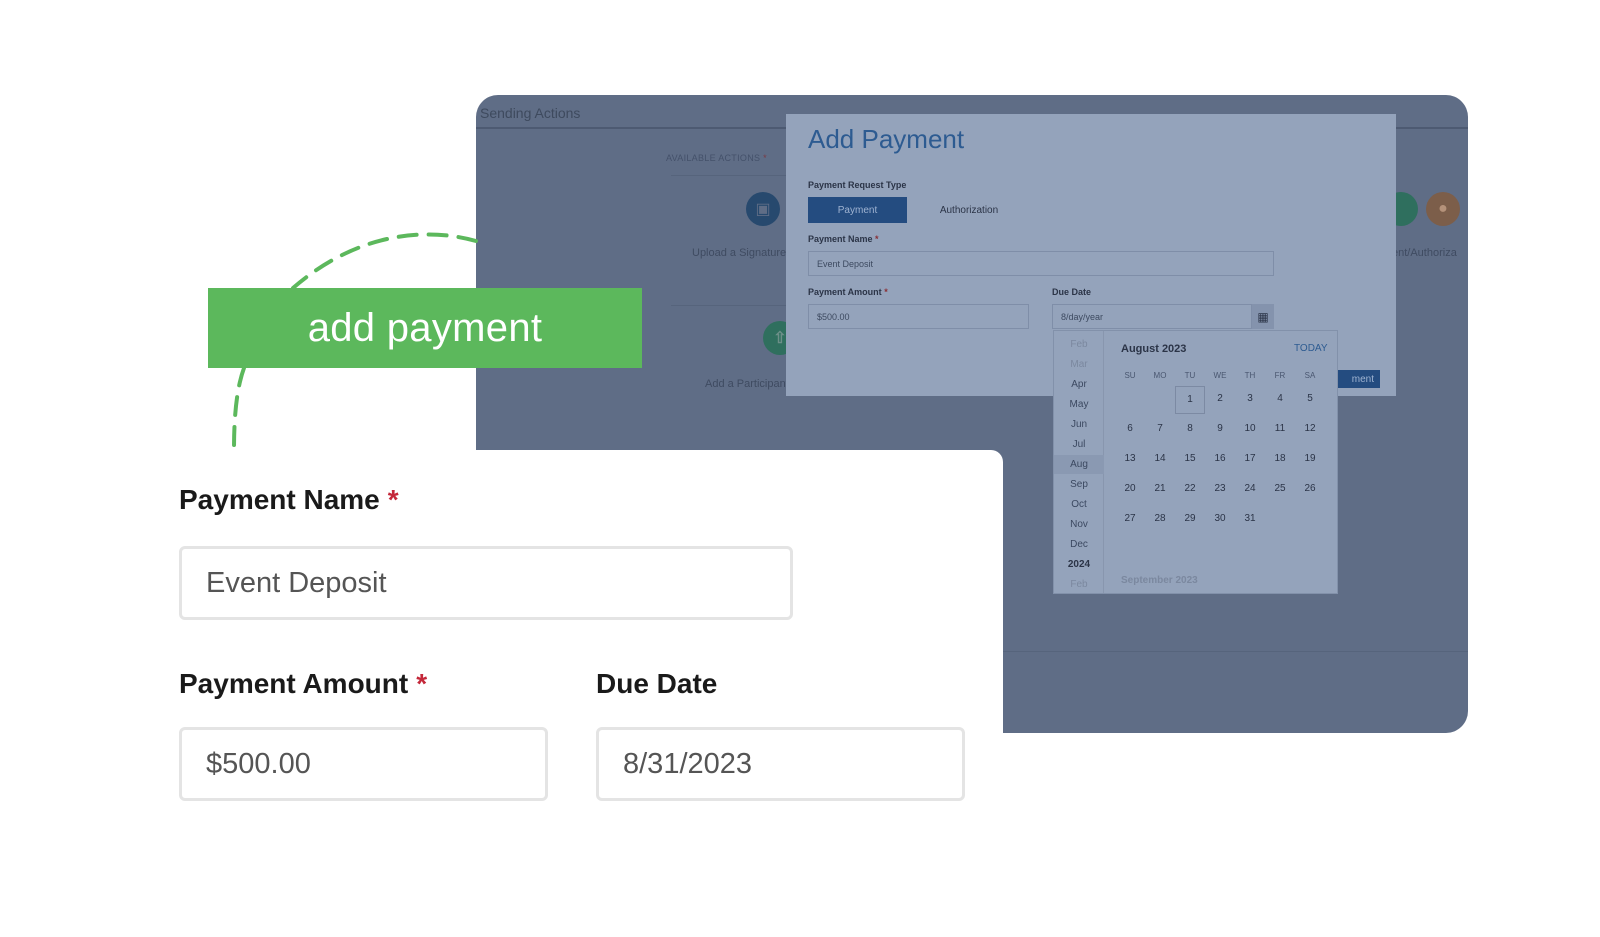 This screenshot has height=937, width=1600. I want to click on current-month-heading: August 2023, so click(1154, 349).